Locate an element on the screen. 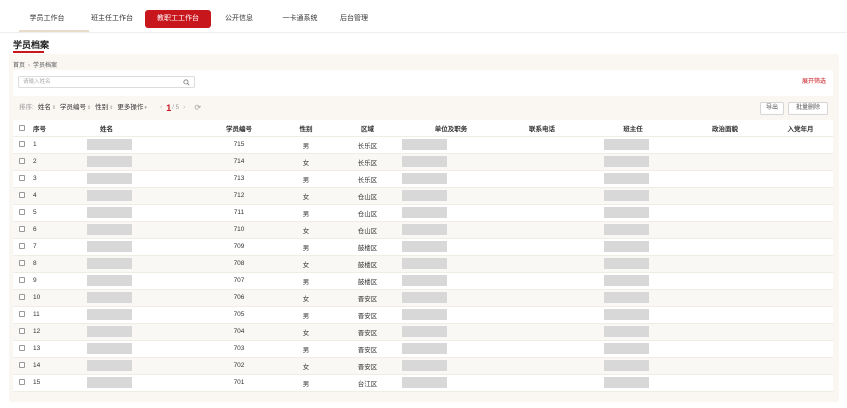 The width and height of the screenshot is (847, 408). cell-gender: 女 is located at coordinates (306, 229).